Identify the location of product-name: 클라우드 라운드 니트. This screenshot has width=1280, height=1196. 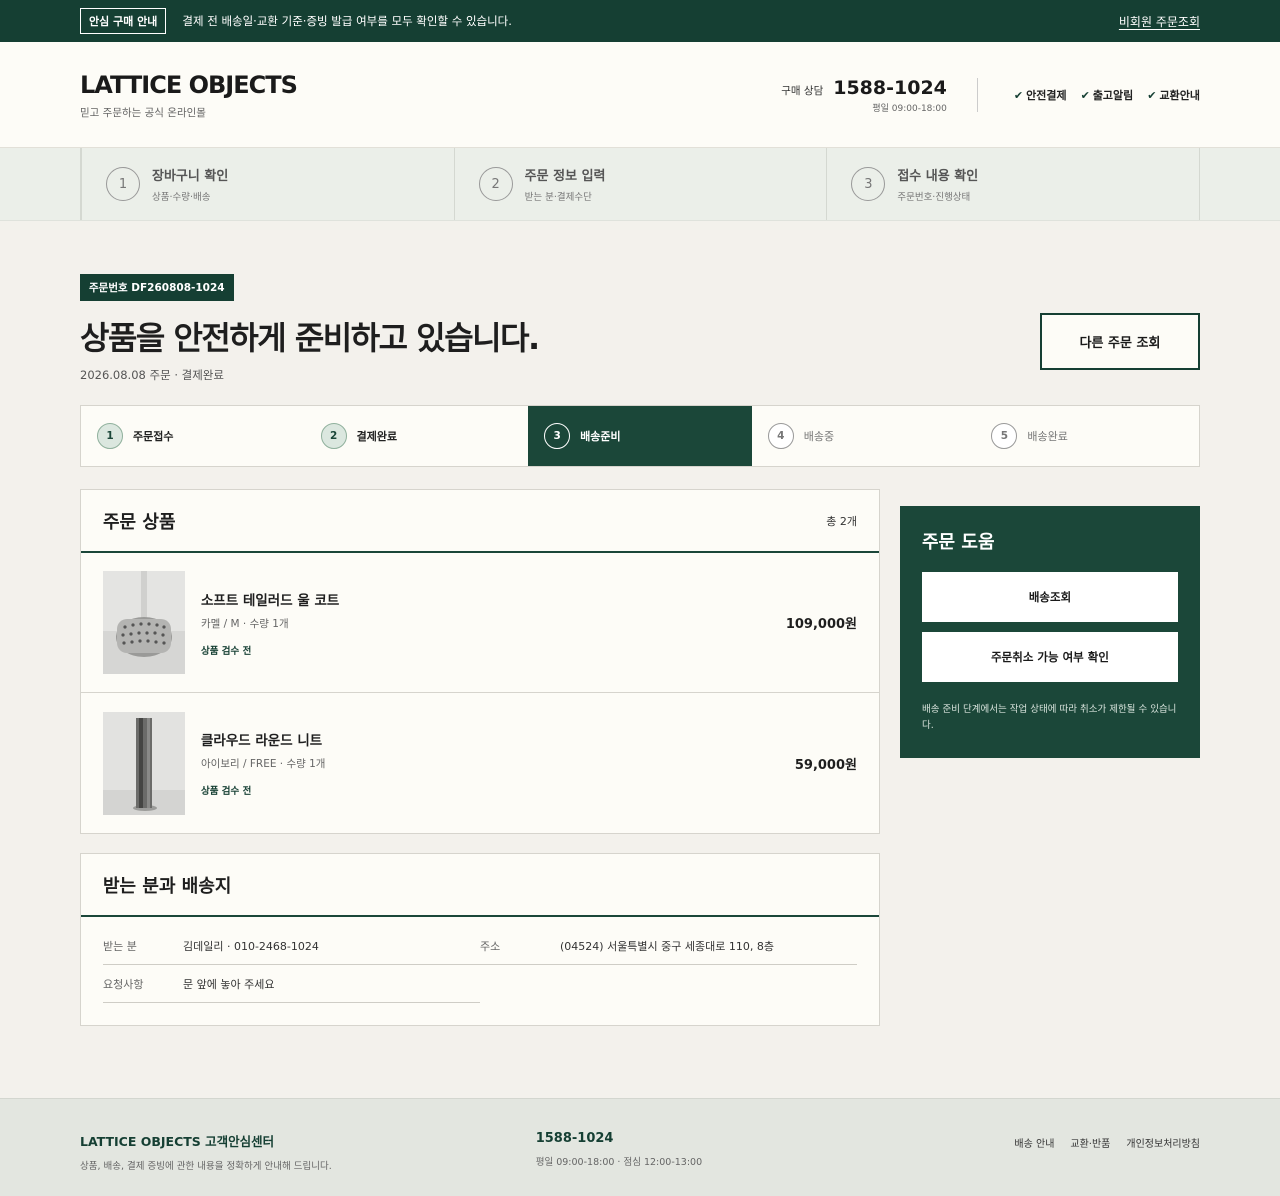
(263, 739).